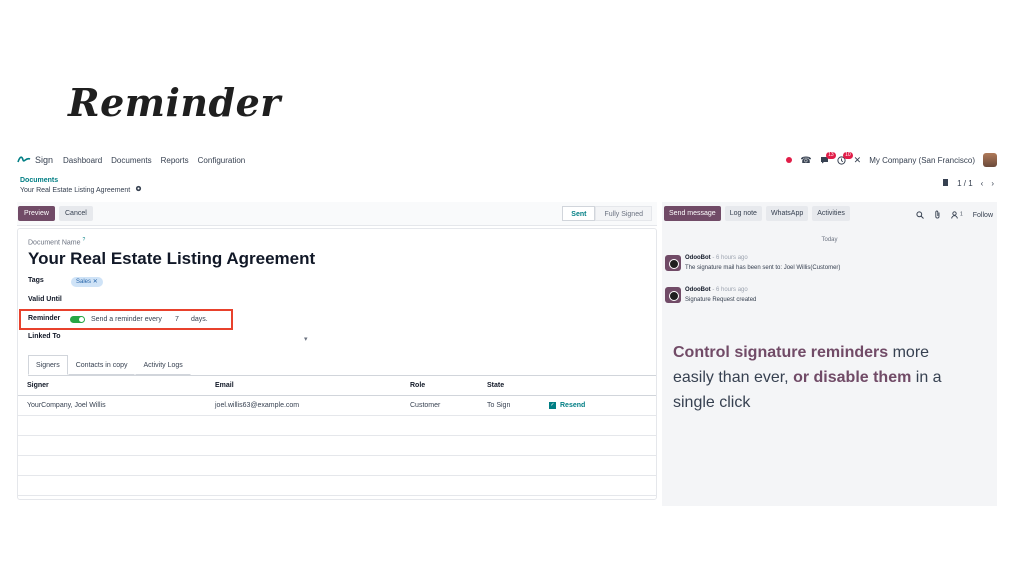 This screenshot has height=570, width=1024. I want to click on reminder-suffix: days., so click(199, 319).